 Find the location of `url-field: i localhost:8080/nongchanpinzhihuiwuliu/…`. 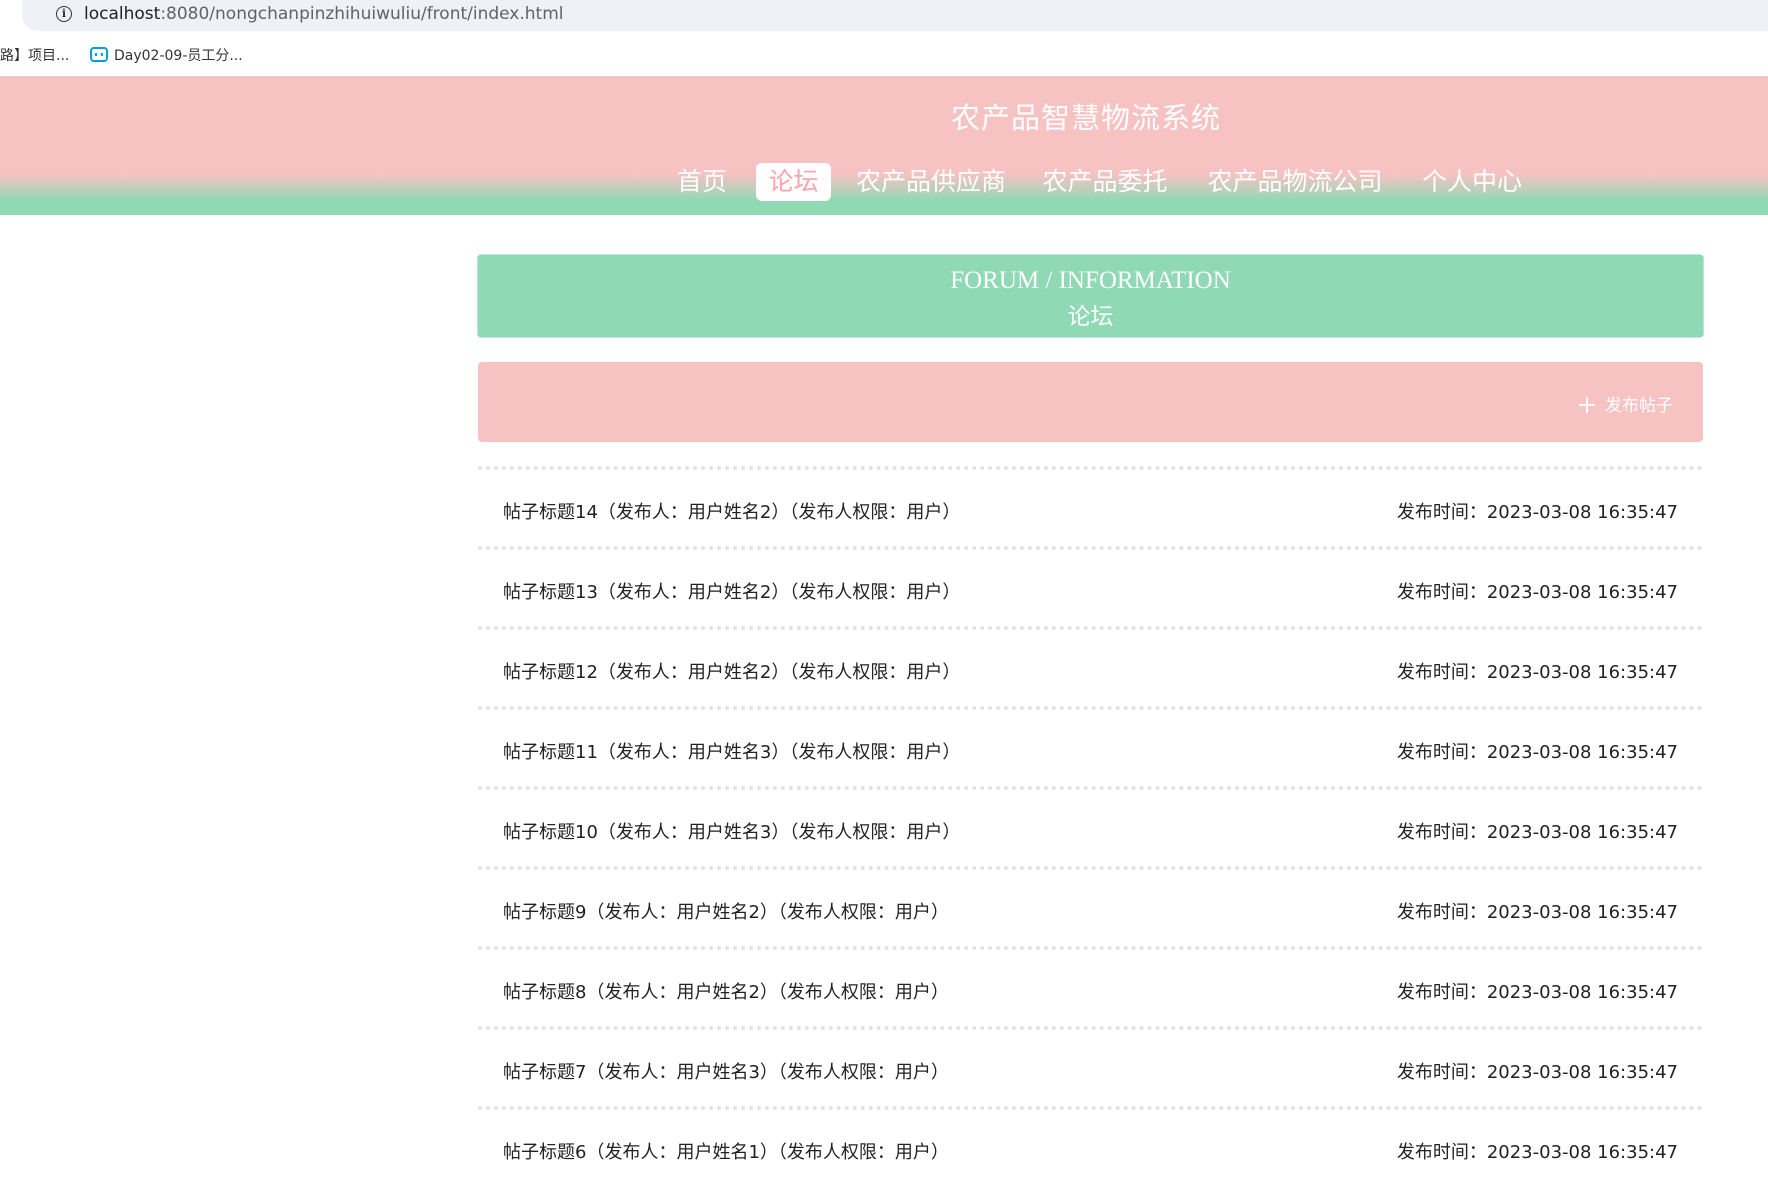

url-field: i localhost:8080/nongchanpinzhihuiwuliu/… is located at coordinates (895, 15).